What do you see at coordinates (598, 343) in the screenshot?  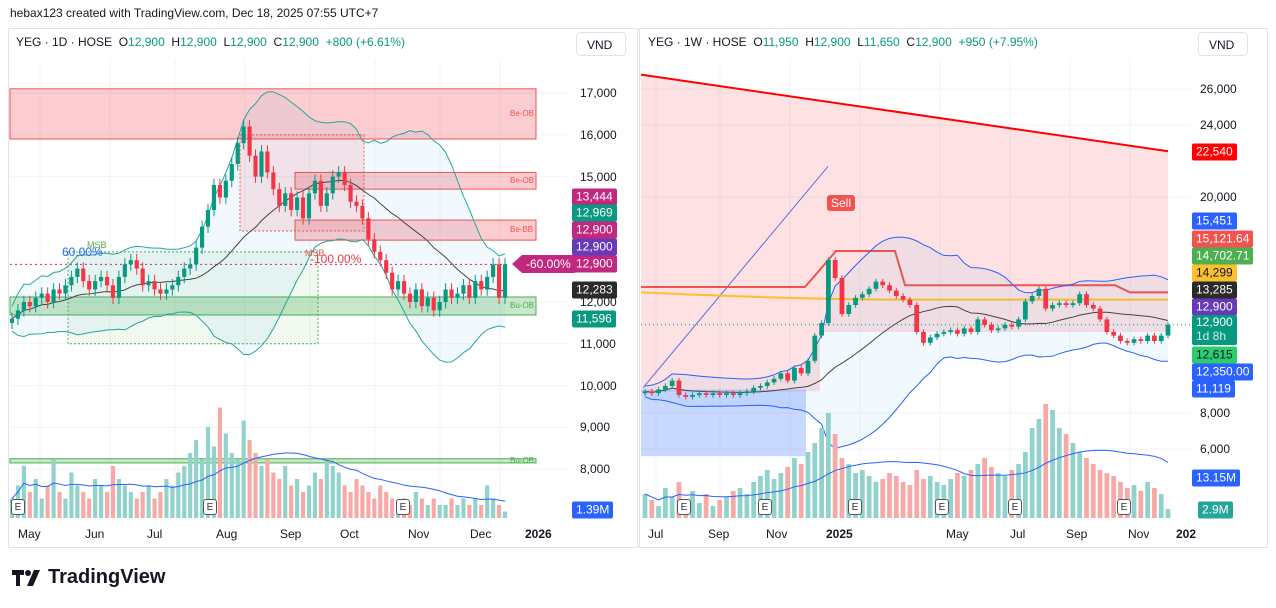 I see `y-axis-tick: 11,000` at bounding box center [598, 343].